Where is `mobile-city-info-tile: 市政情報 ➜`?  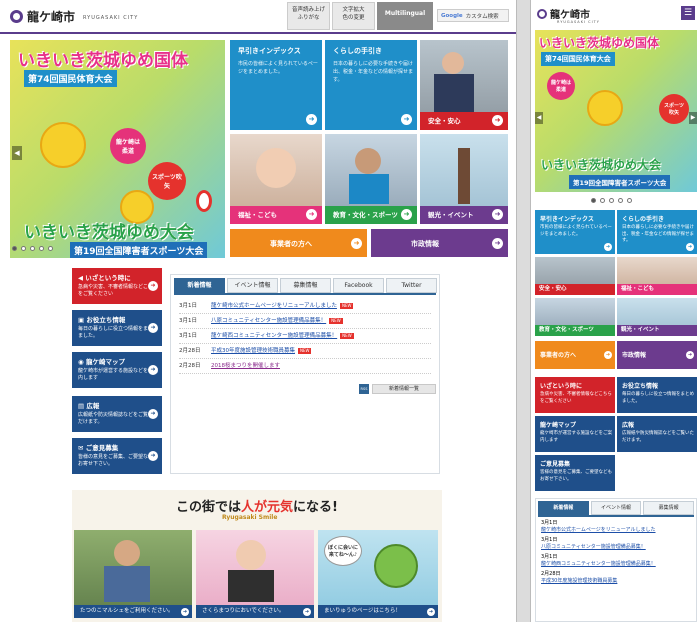 mobile-city-info-tile: 市政情報 ➜ is located at coordinates (657, 355).